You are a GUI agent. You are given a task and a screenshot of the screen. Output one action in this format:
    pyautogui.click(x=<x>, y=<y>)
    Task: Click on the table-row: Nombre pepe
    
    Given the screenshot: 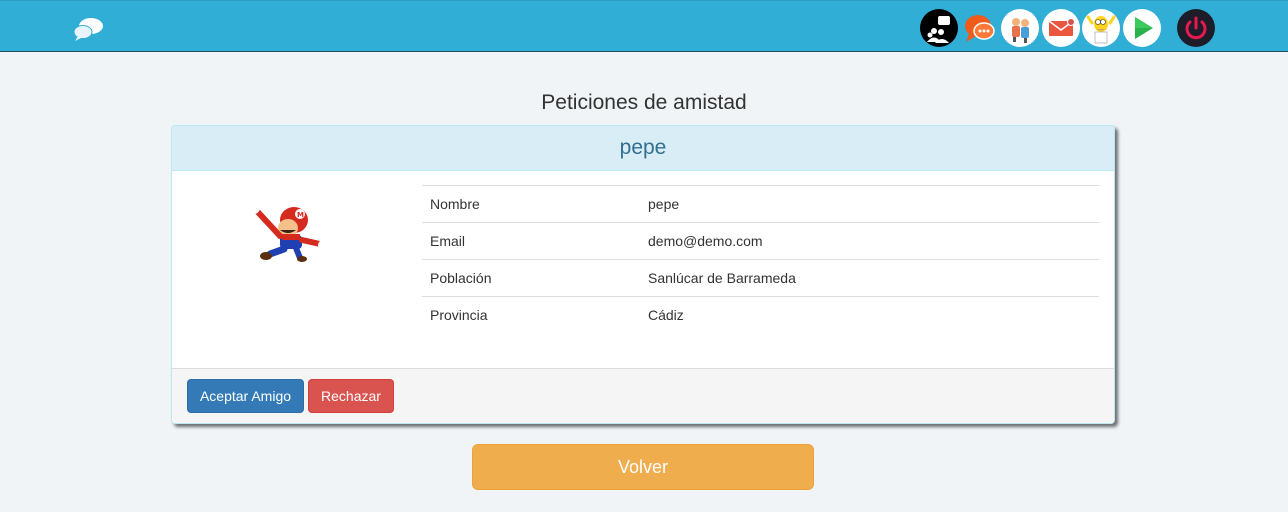 What is the action you would take?
    pyautogui.click(x=760, y=204)
    